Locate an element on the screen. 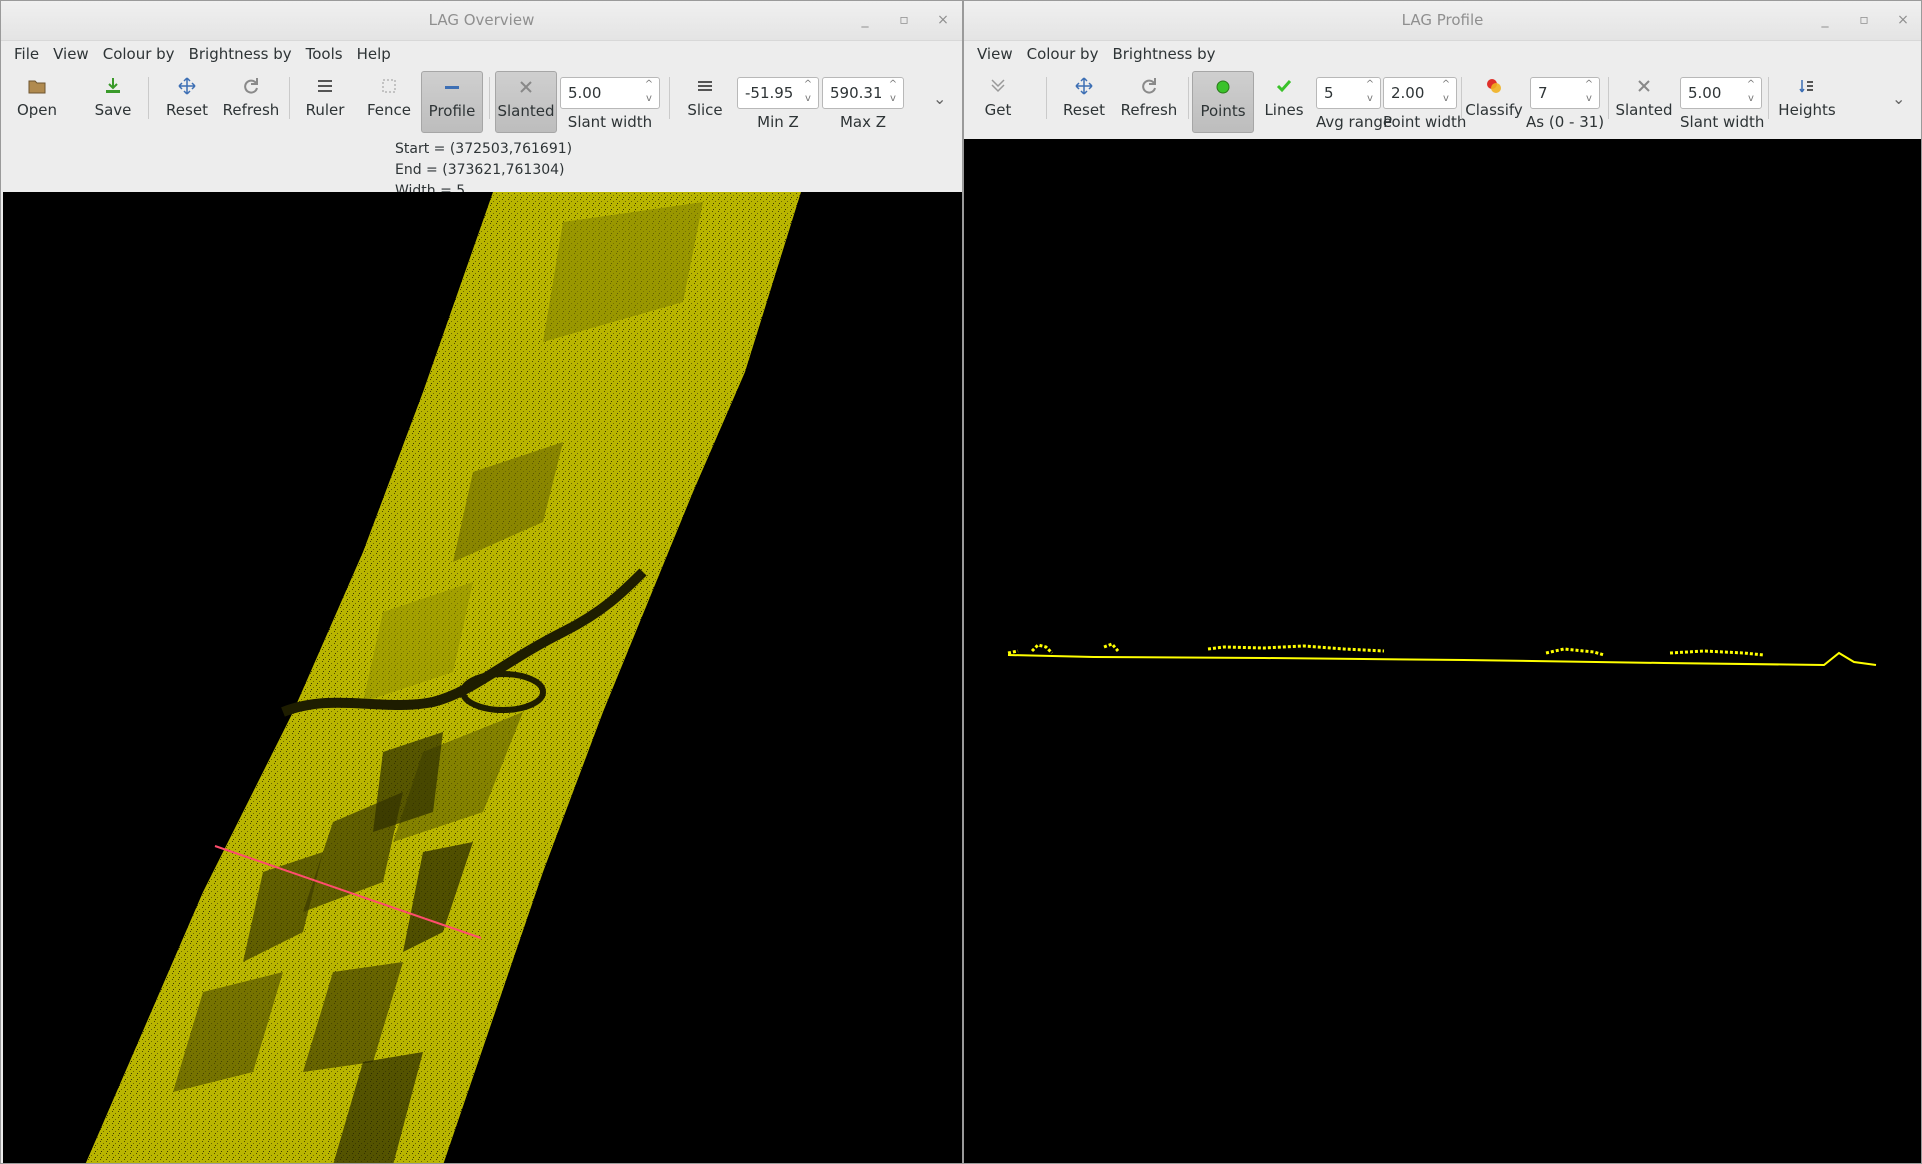 The width and height of the screenshot is (1922, 1164). open-button: Open is located at coordinates (37, 102).